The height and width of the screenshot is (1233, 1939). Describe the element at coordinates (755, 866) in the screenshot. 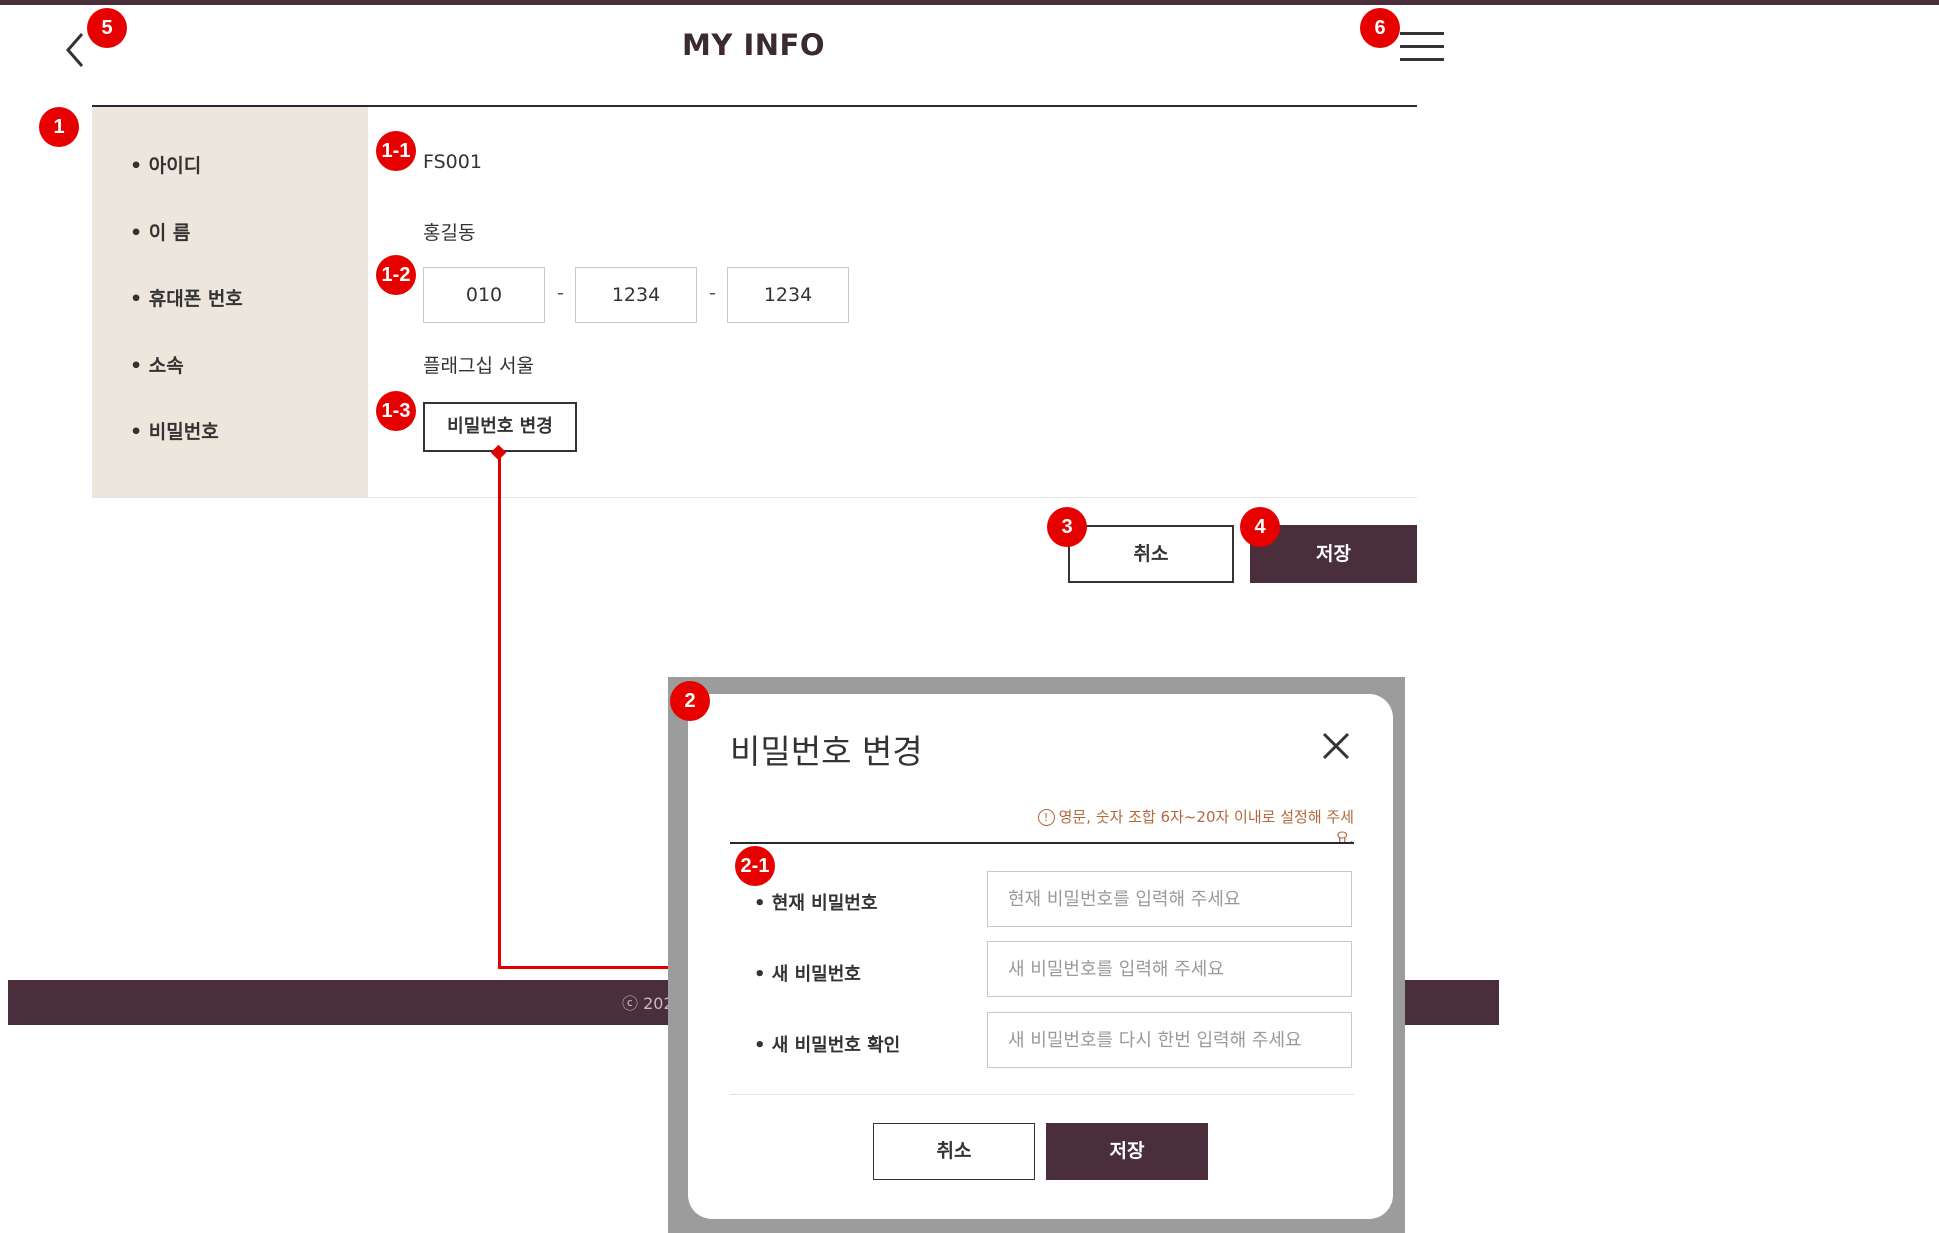

I see `annotation-badge: 2-1` at that location.